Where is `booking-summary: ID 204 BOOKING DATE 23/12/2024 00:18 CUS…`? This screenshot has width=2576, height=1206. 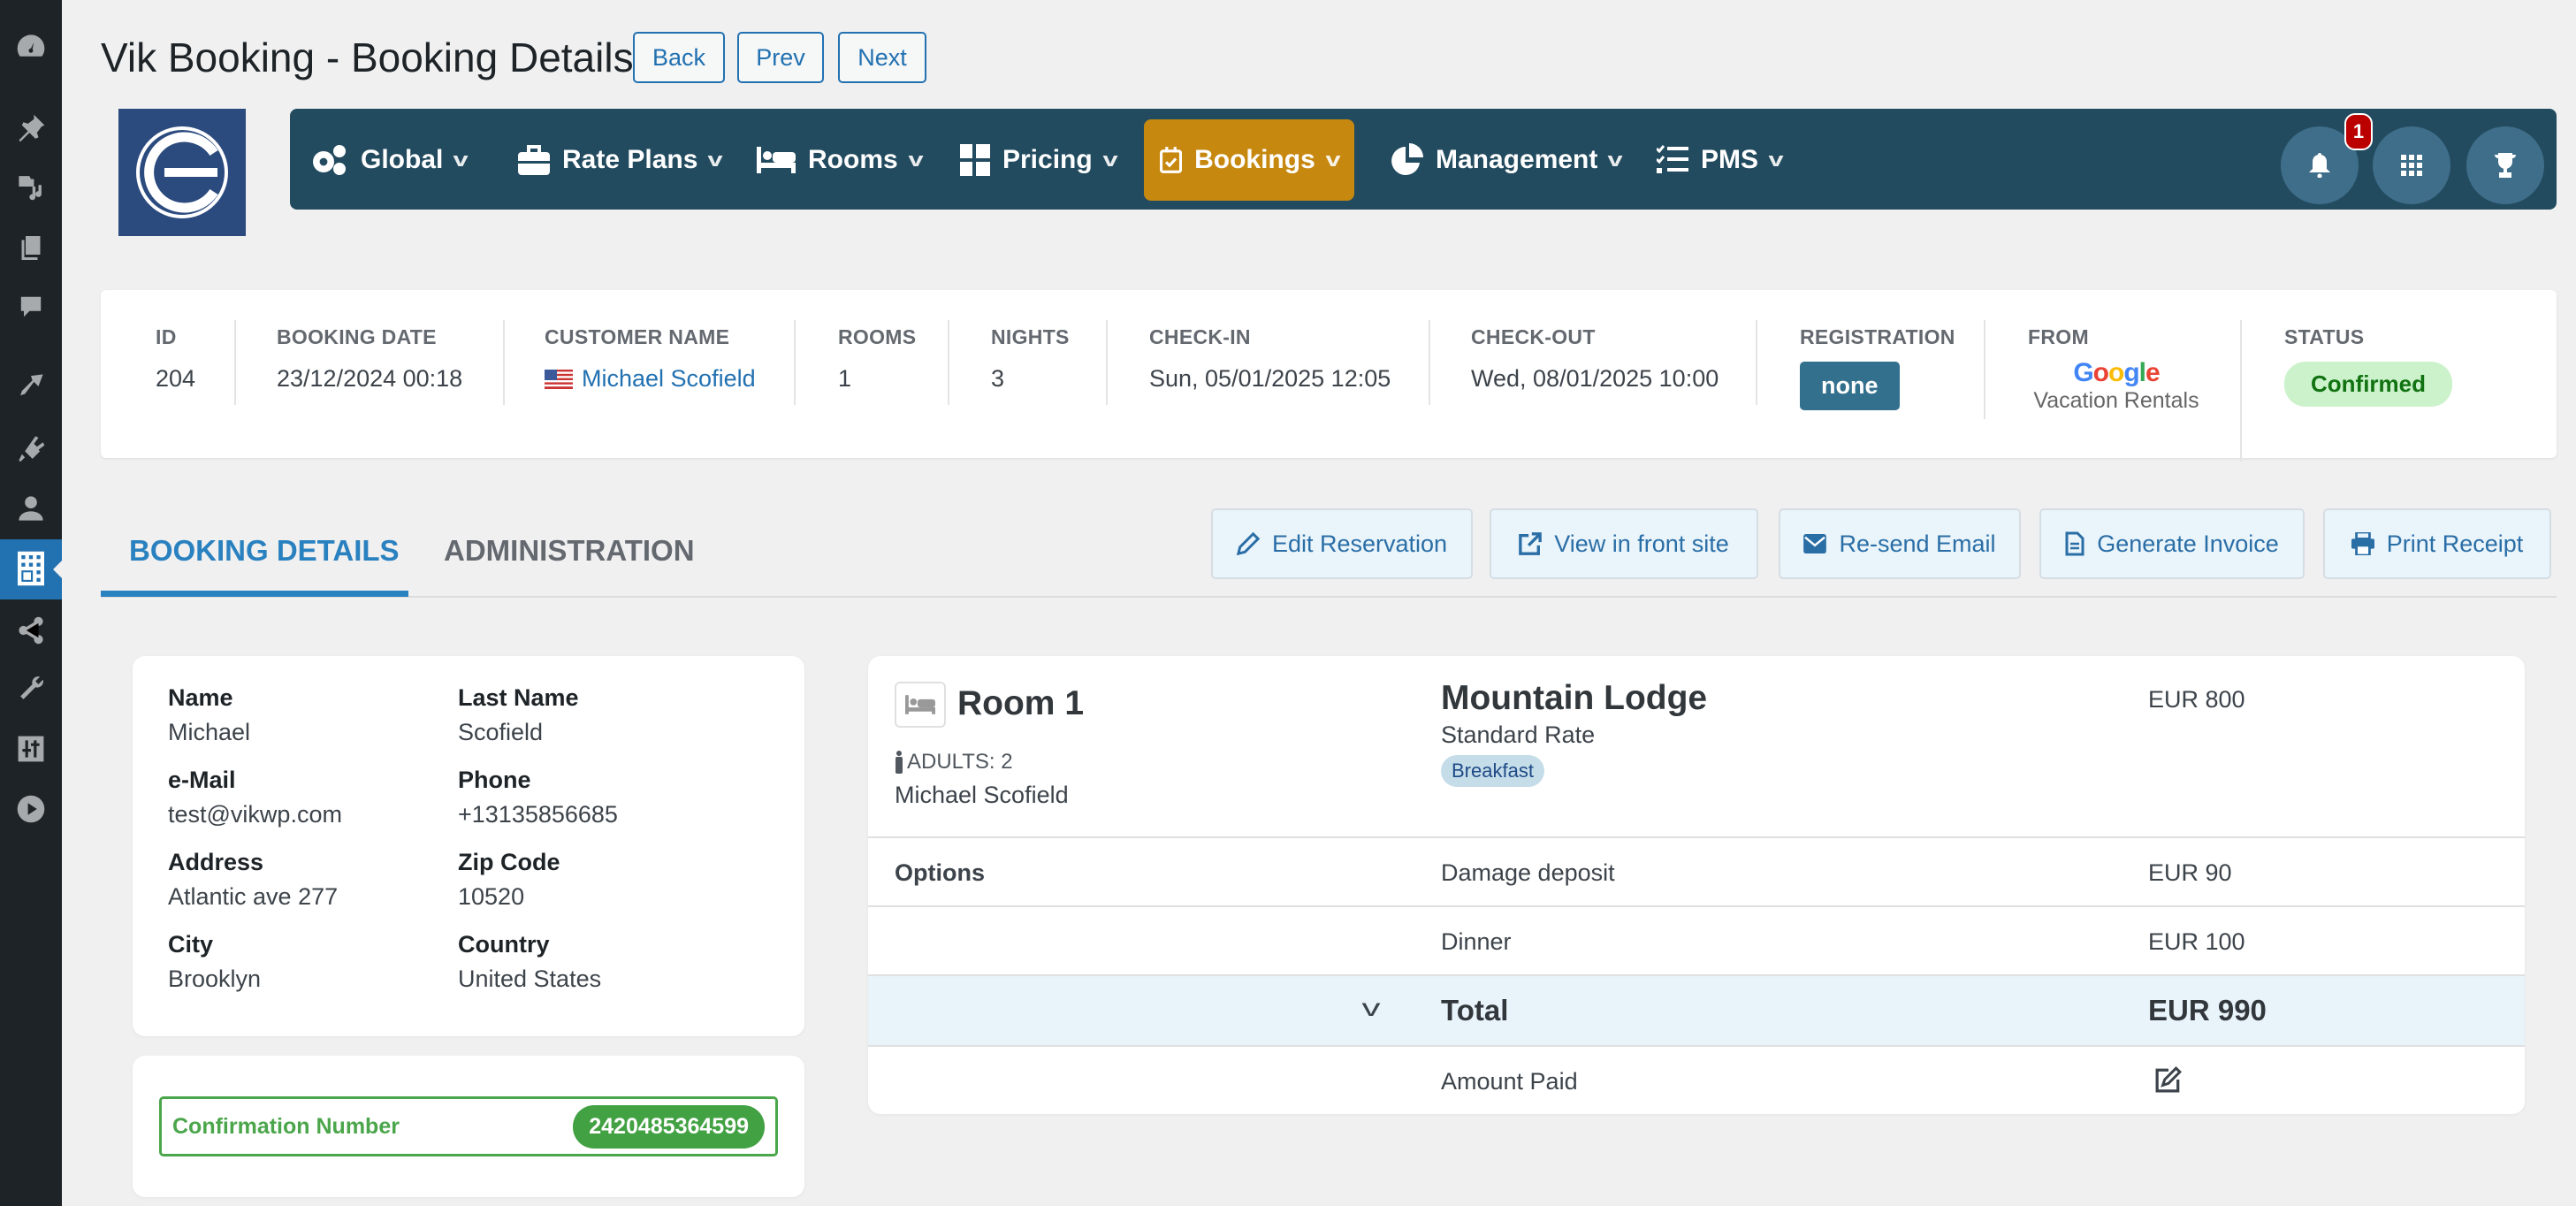
booking-summary: ID 204 BOOKING DATE 23/12/2024 00:18 CUS… is located at coordinates (1329, 376).